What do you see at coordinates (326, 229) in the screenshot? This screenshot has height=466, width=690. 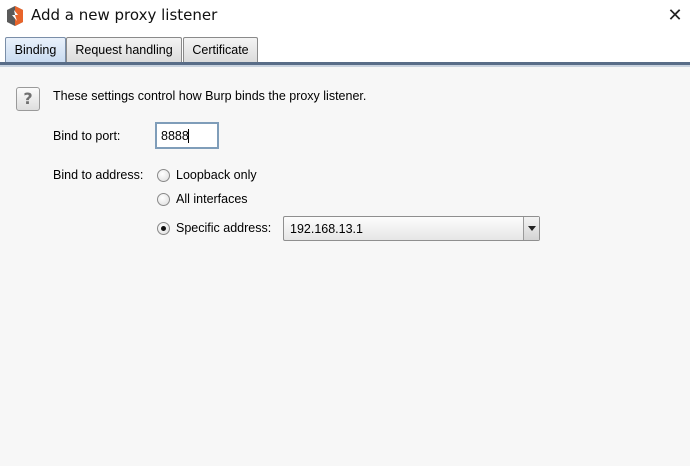 I see `specific-address-value: 192.168.13.1` at bounding box center [326, 229].